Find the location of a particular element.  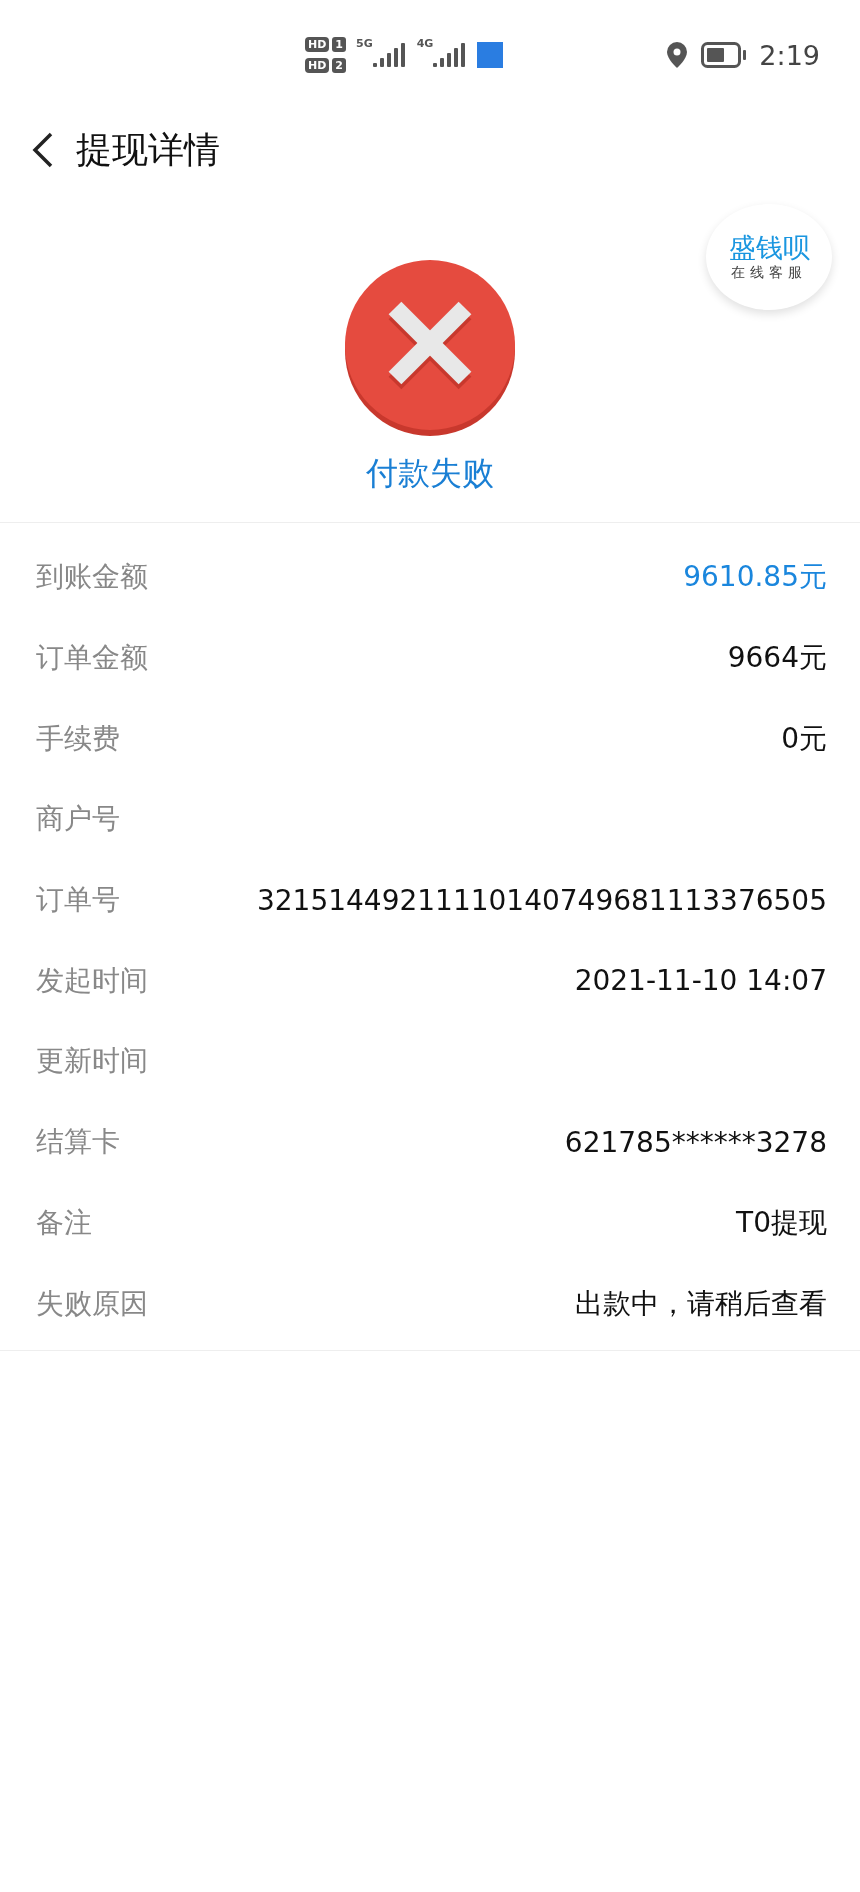

detail-label: 结算卡 is located at coordinates (78, 1142).